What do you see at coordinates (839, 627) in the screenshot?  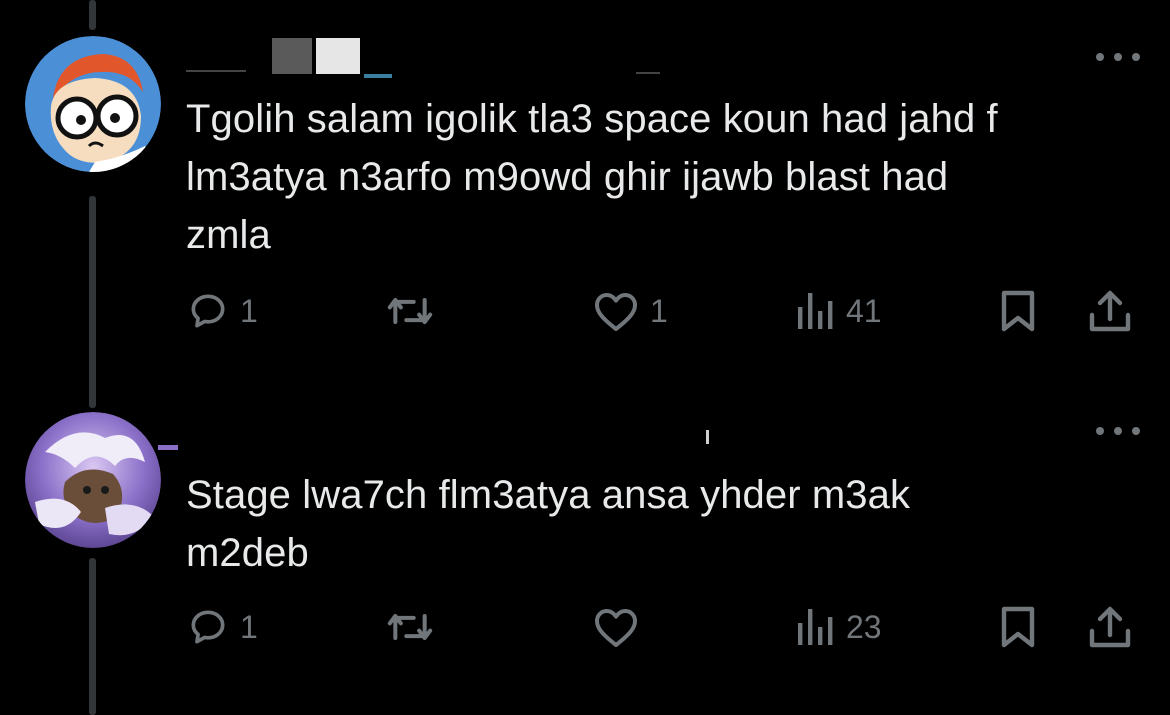 I see `views-button: 23` at bounding box center [839, 627].